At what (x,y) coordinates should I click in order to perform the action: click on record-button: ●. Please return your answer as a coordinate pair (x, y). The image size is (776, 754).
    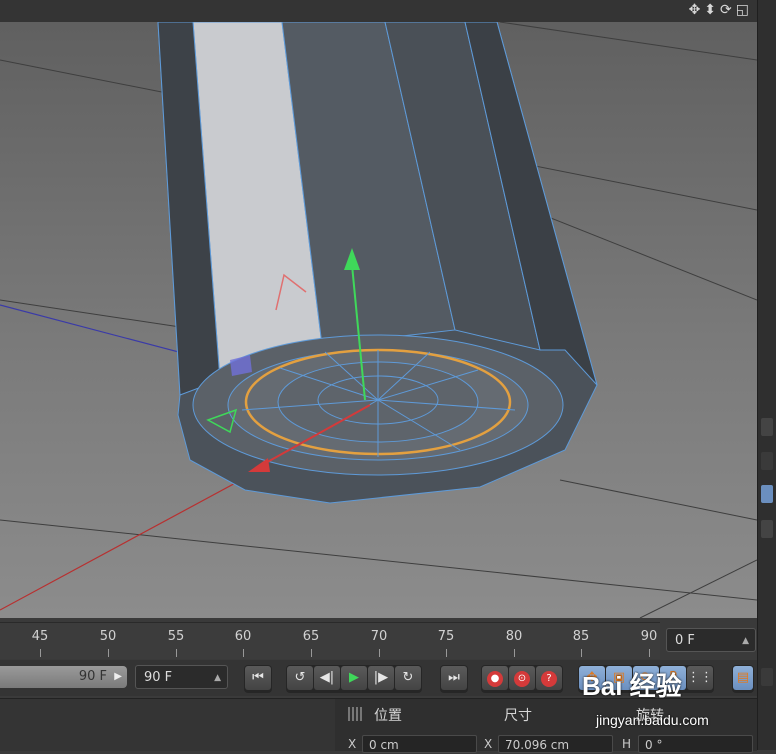
    Looking at the image, I should click on (495, 678).